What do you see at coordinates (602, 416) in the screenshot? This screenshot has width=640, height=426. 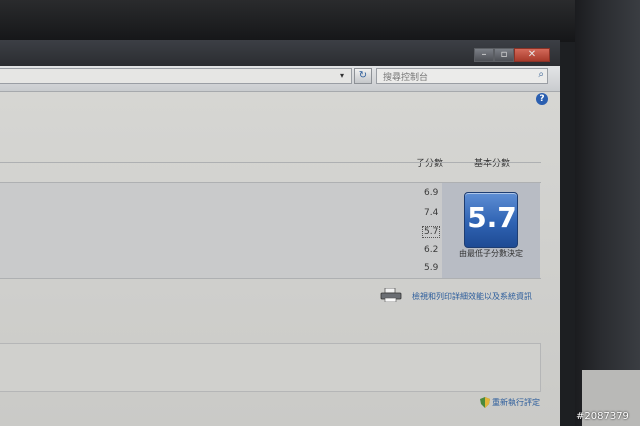 I see `watermark-text: #2087379` at bounding box center [602, 416].